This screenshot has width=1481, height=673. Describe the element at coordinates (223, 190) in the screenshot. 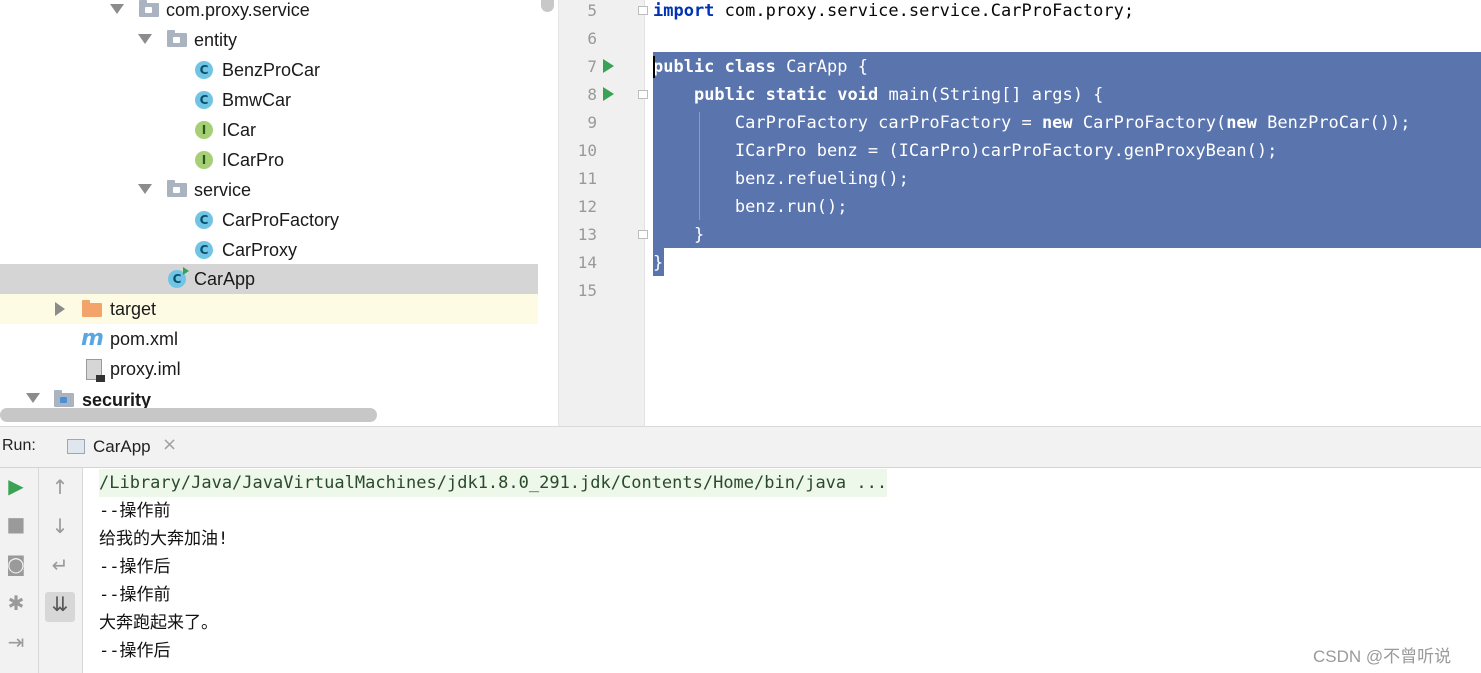

I see `tree-item-label: service` at that location.